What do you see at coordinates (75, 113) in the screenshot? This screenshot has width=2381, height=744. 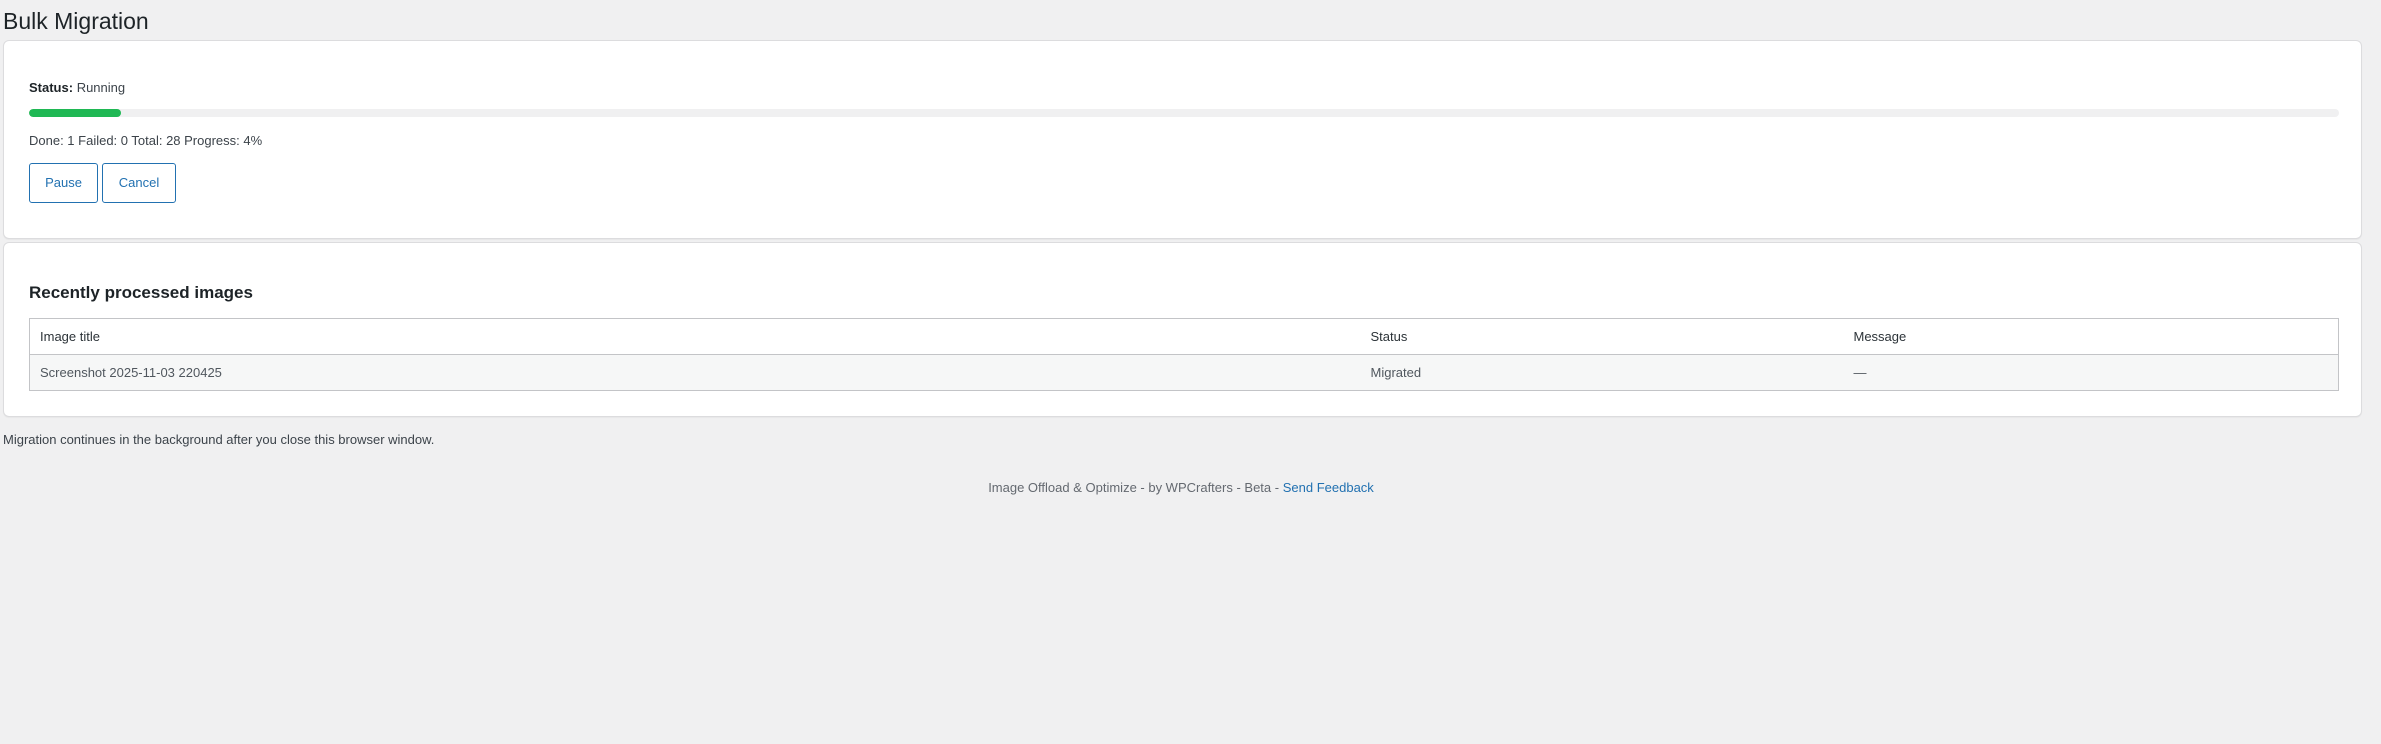 I see `progress-bar-fill` at bounding box center [75, 113].